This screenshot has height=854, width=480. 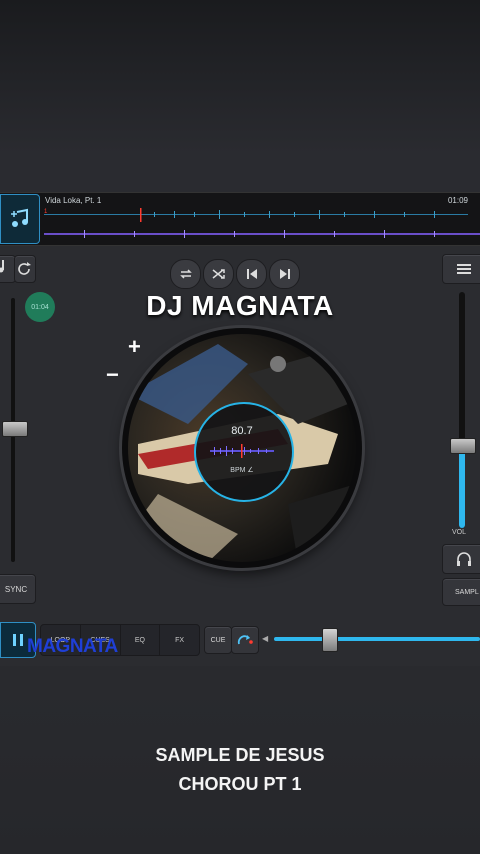 What do you see at coordinates (242, 451) in the screenshot?
I see `mini-waveform` at bounding box center [242, 451].